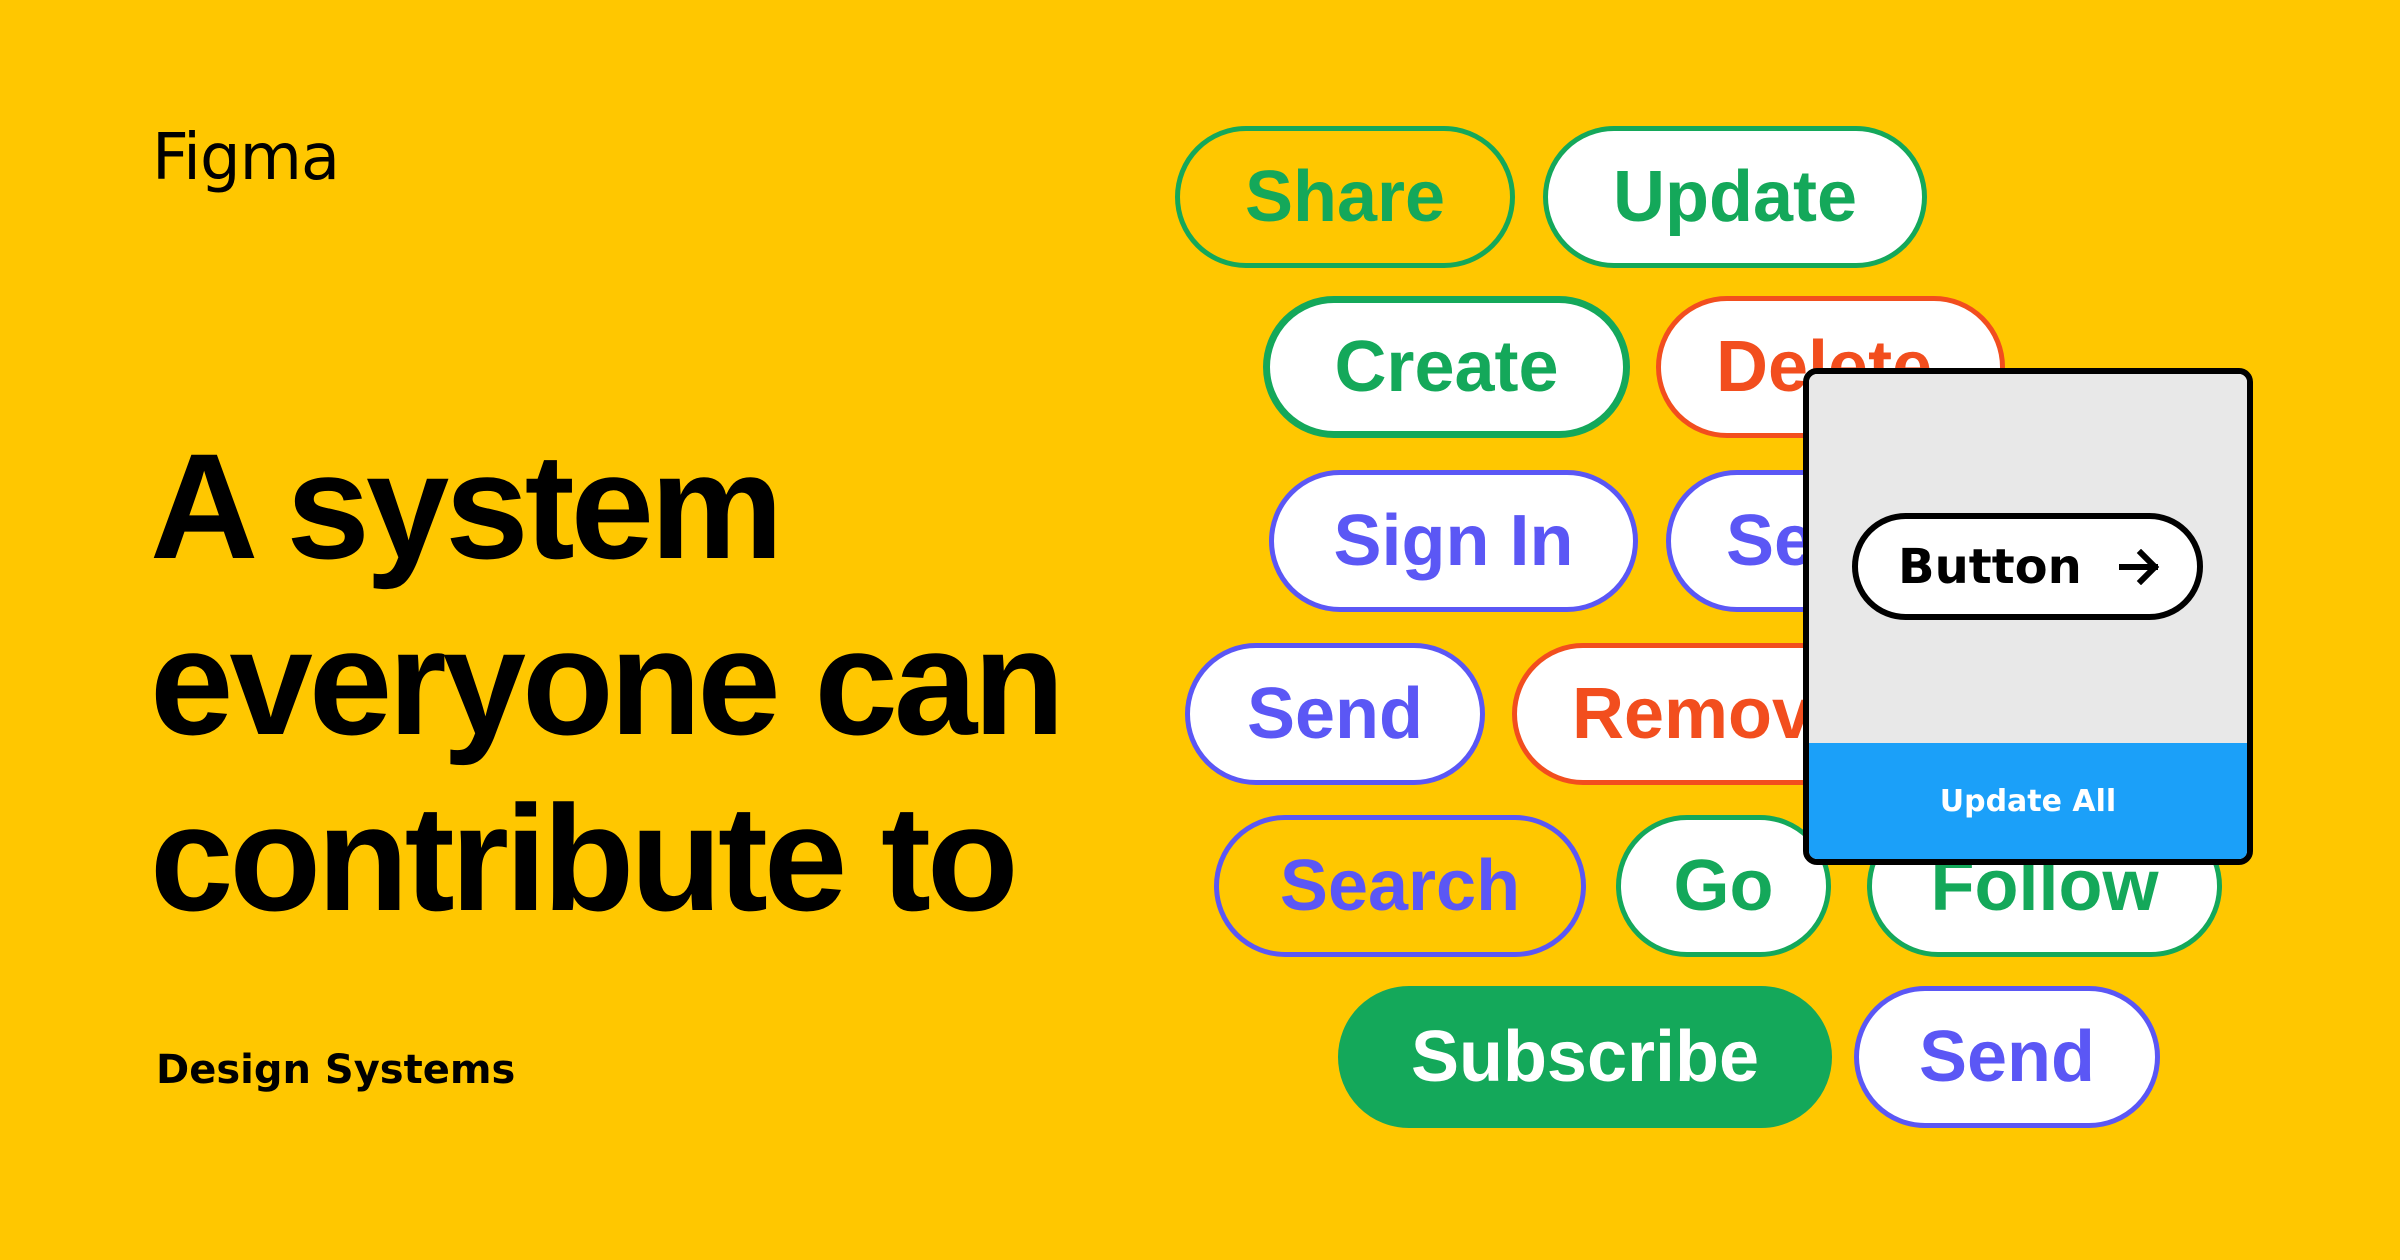 The width and height of the screenshot is (2400, 1260). I want to click on create-button-label: Create, so click(1446, 367).